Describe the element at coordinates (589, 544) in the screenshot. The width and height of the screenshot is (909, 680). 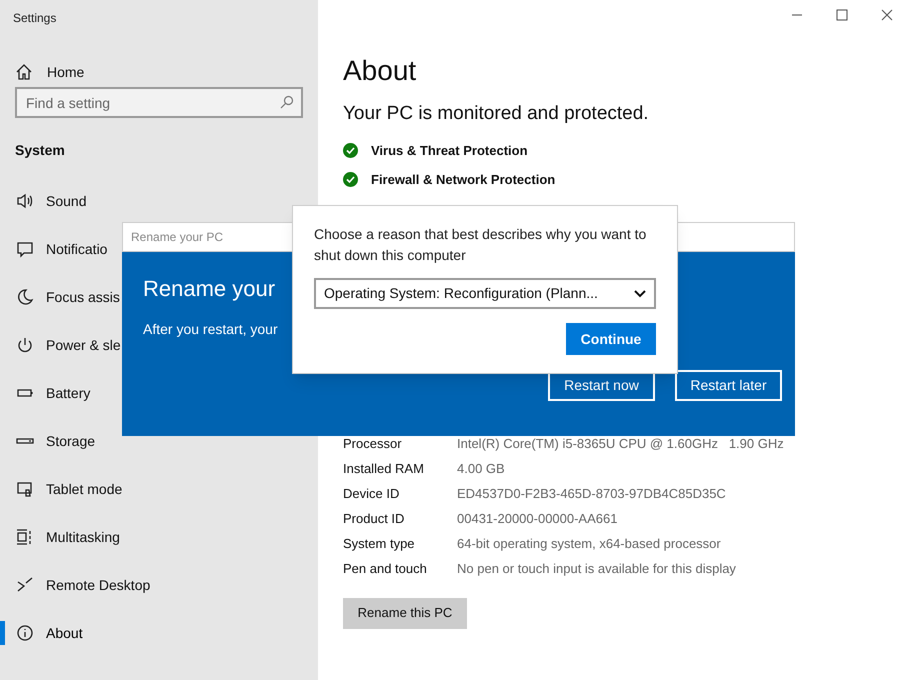
I see `spec-value: 64-bit operating system, x64-based processor` at that location.